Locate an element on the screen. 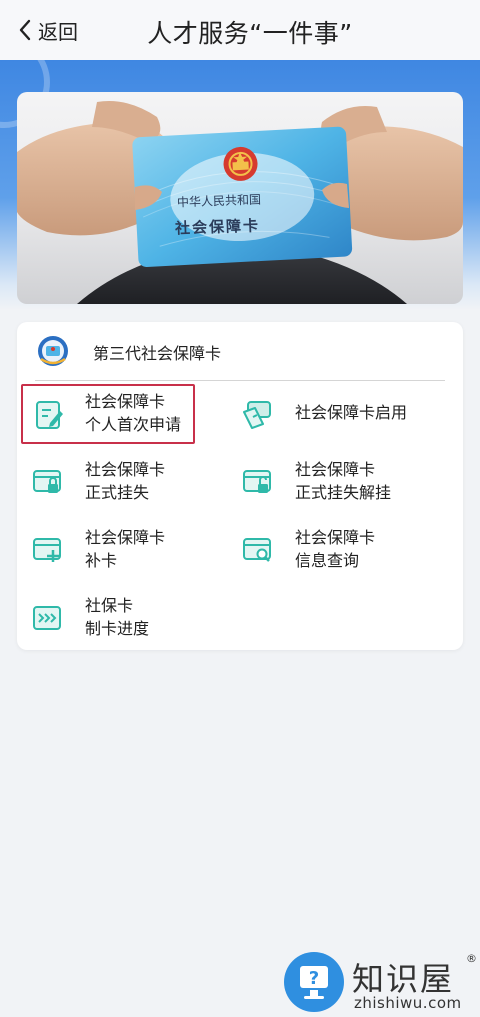 The width and height of the screenshot is (480, 1017). top-bar: 返回 人才服务“一件事” is located at coordinates (240, 30).